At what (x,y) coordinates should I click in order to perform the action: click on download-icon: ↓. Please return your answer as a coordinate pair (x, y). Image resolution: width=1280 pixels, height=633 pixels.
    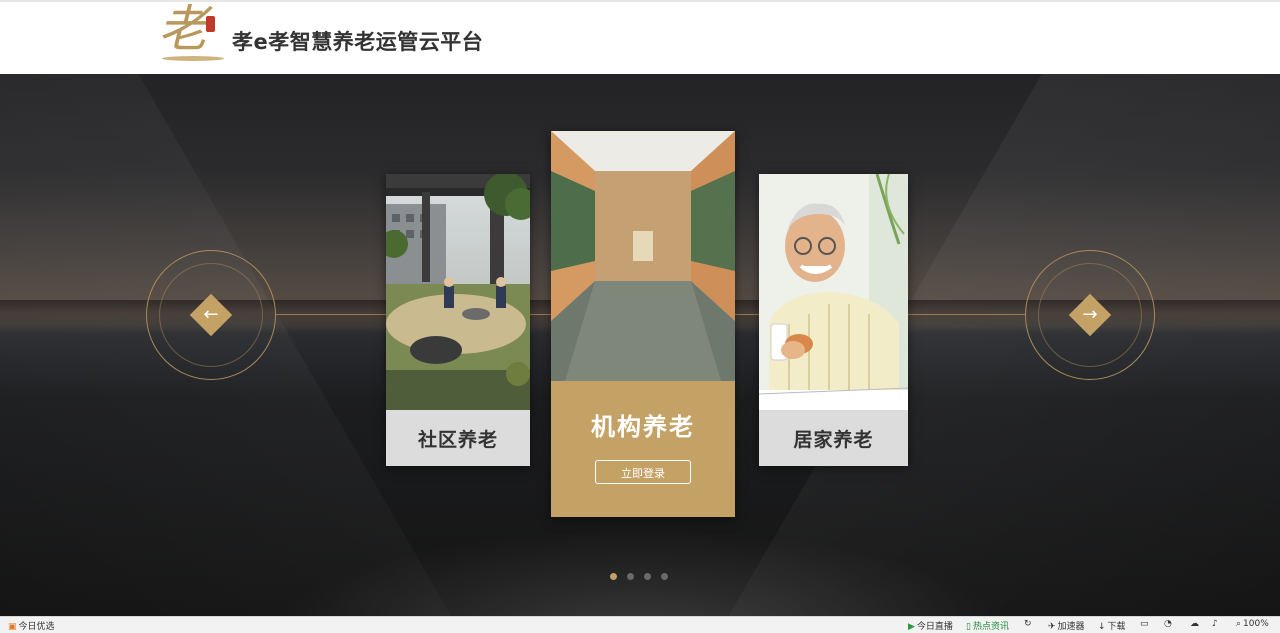
    Looking at the image, I should click on (1102, 627).